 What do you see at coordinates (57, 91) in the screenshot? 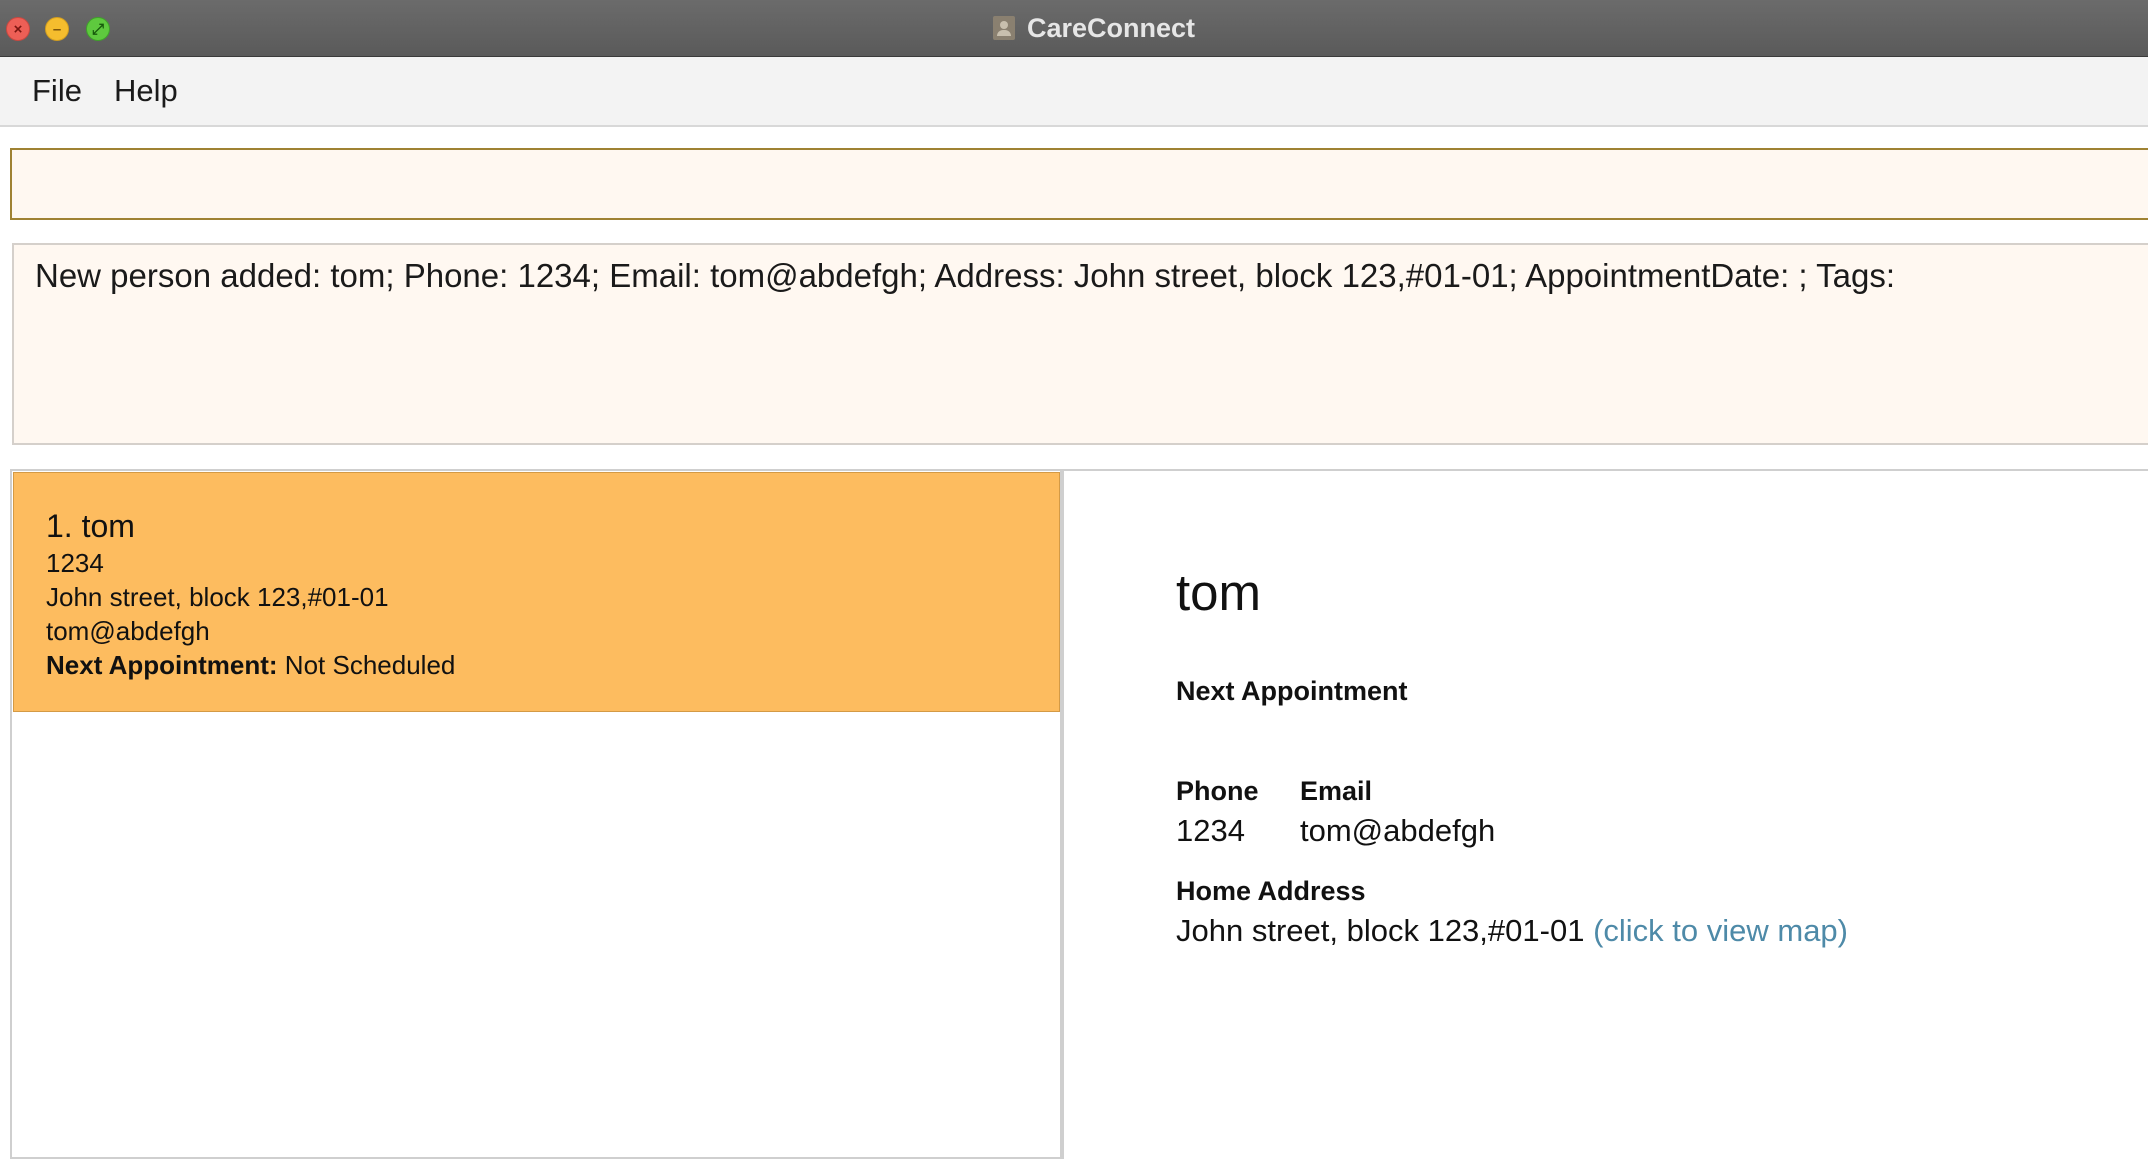
I see `menu-file: File` at bounding box center [57, 91].